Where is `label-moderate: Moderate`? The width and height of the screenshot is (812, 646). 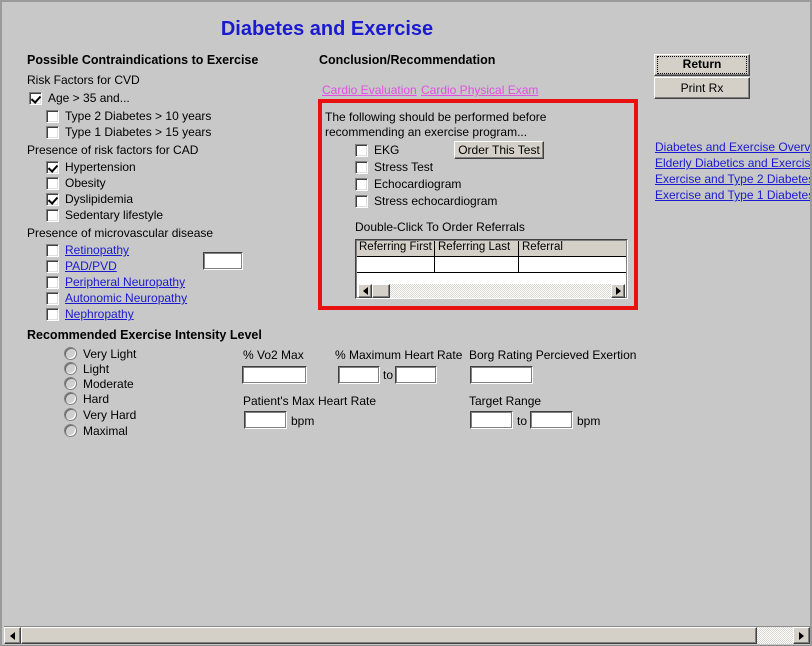
label-moderate: Moderate is located at coordinates (108, 384).